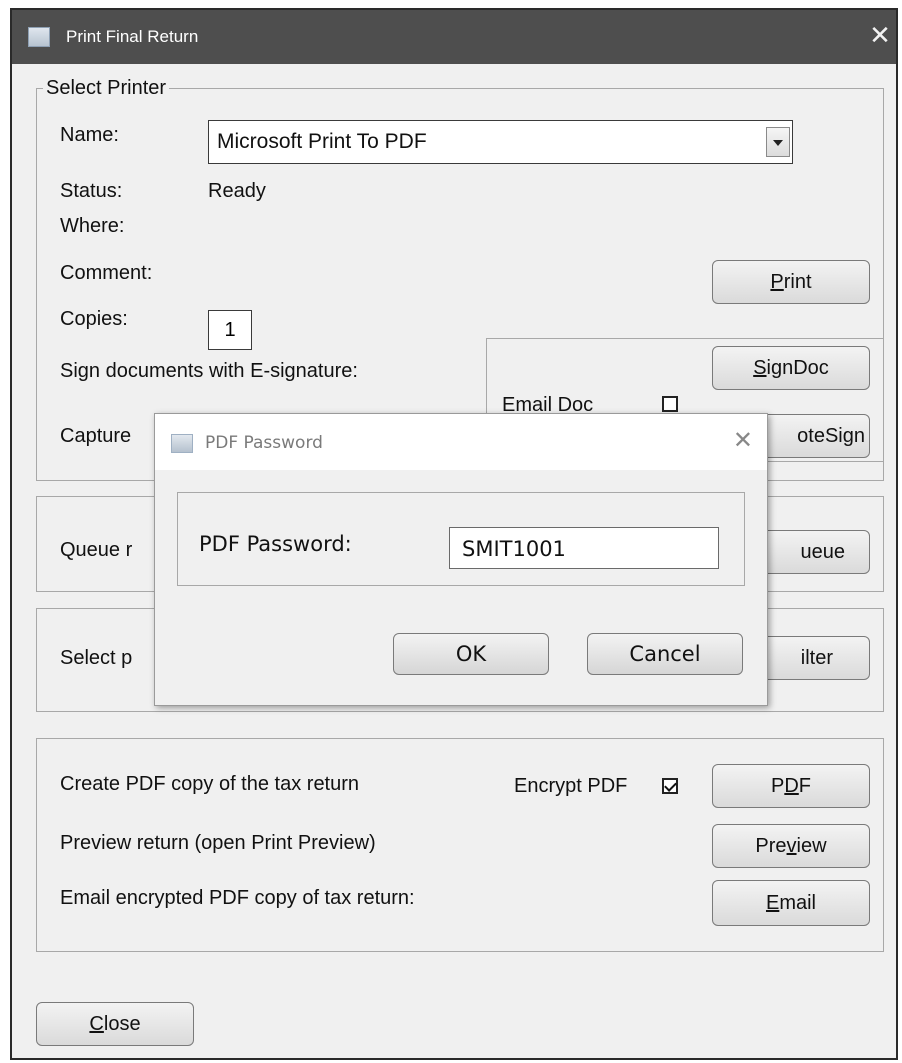 This screenshot has width=902, height=1063. Describe the element at coordinates (91, 191) in the screenshot. I see `status-label: Status:` at that location.